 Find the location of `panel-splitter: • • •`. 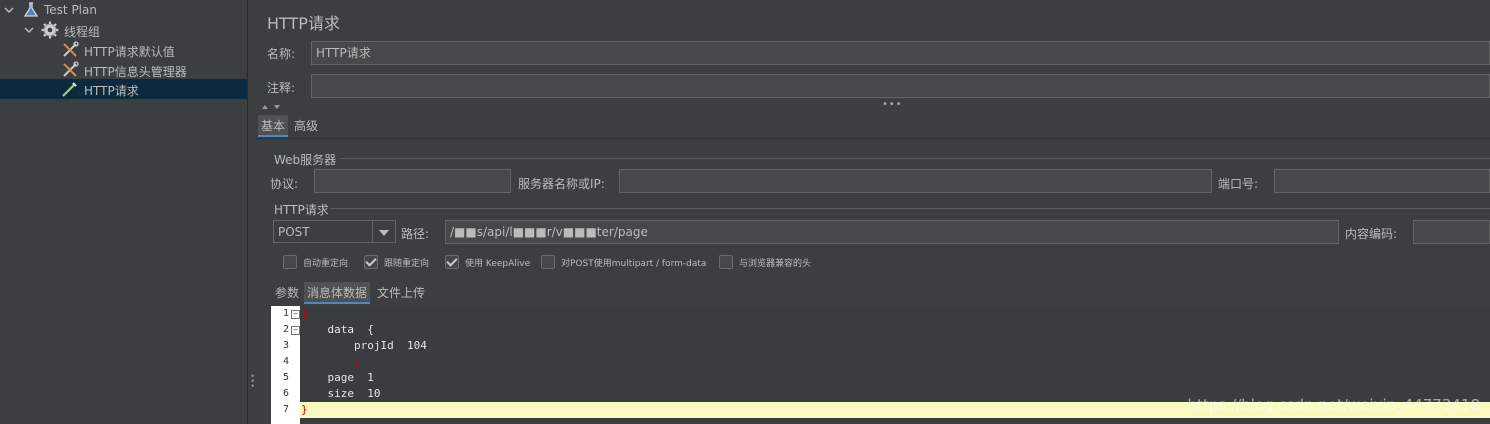

panel-splitter: • • • is located at coordinates (251, 212).